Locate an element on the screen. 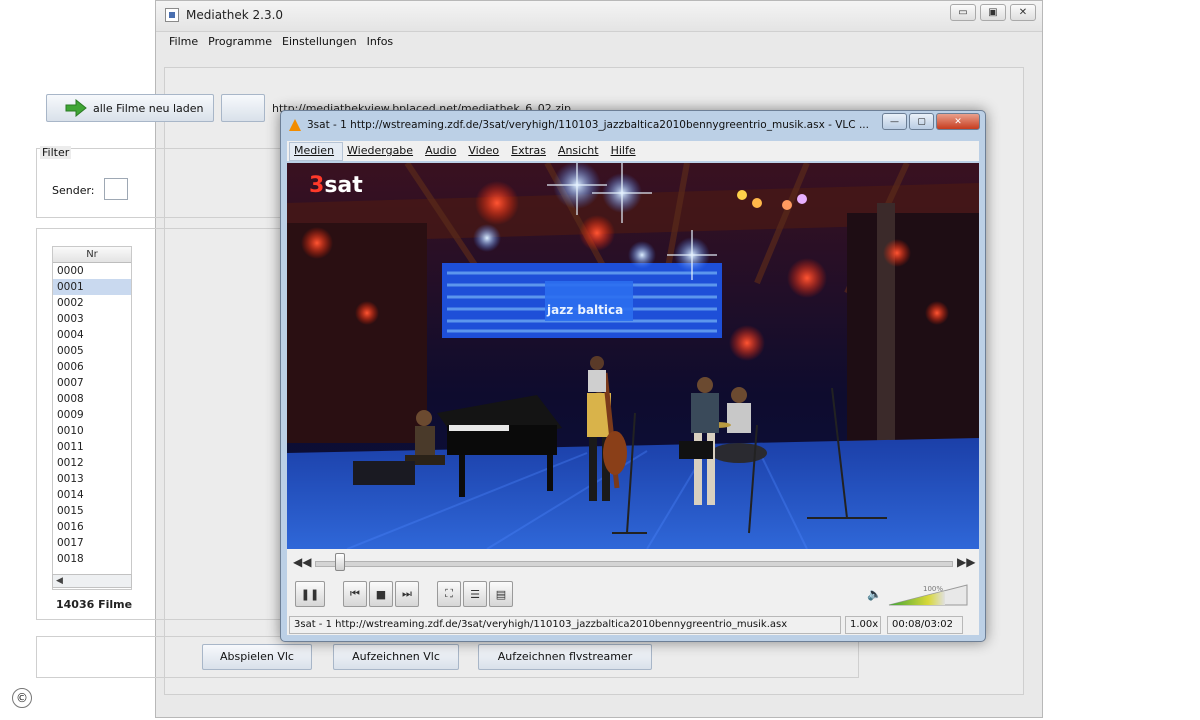 The height and width of the screenshot is (720, 1200). table-row: 0011 is located at coordinates (92, 447).